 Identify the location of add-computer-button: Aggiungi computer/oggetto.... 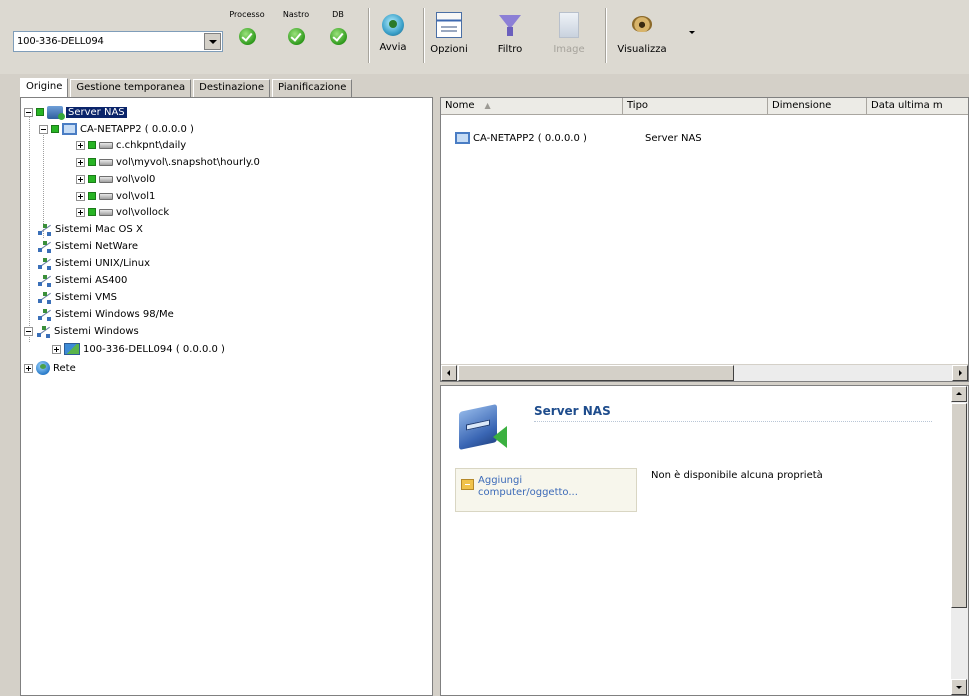
(546, 490).